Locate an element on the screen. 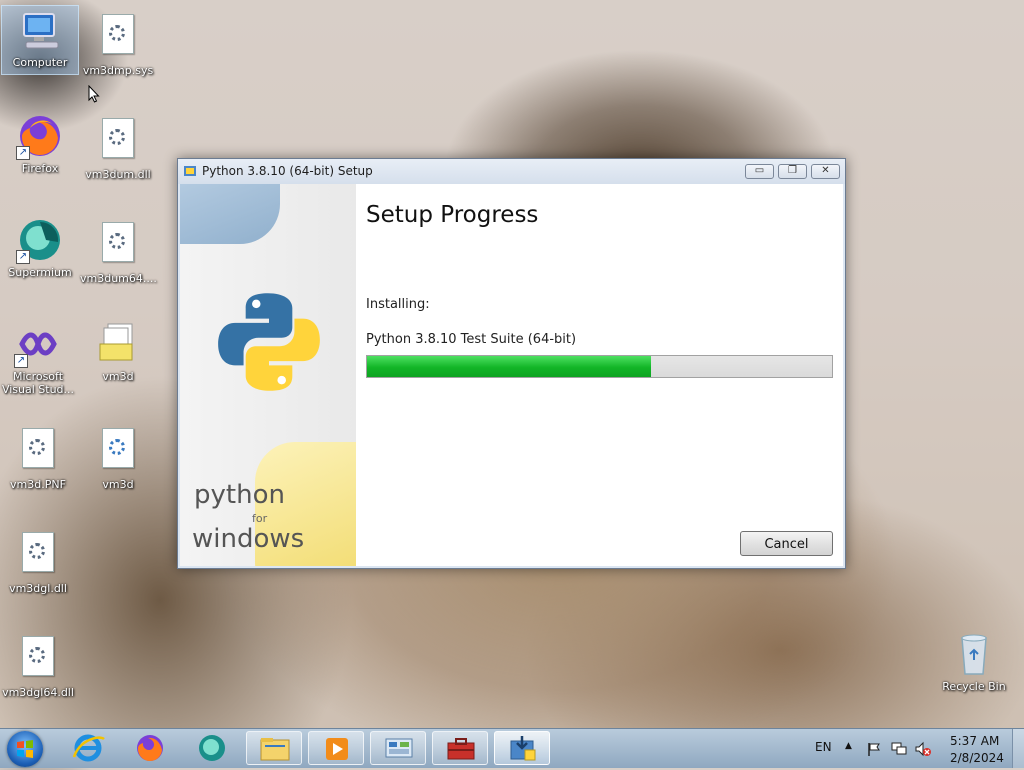 Image resolution: width=1024 pixels, height=770 pixels. desktop-icon-label: Firefox is located at coordinates (40, 168).